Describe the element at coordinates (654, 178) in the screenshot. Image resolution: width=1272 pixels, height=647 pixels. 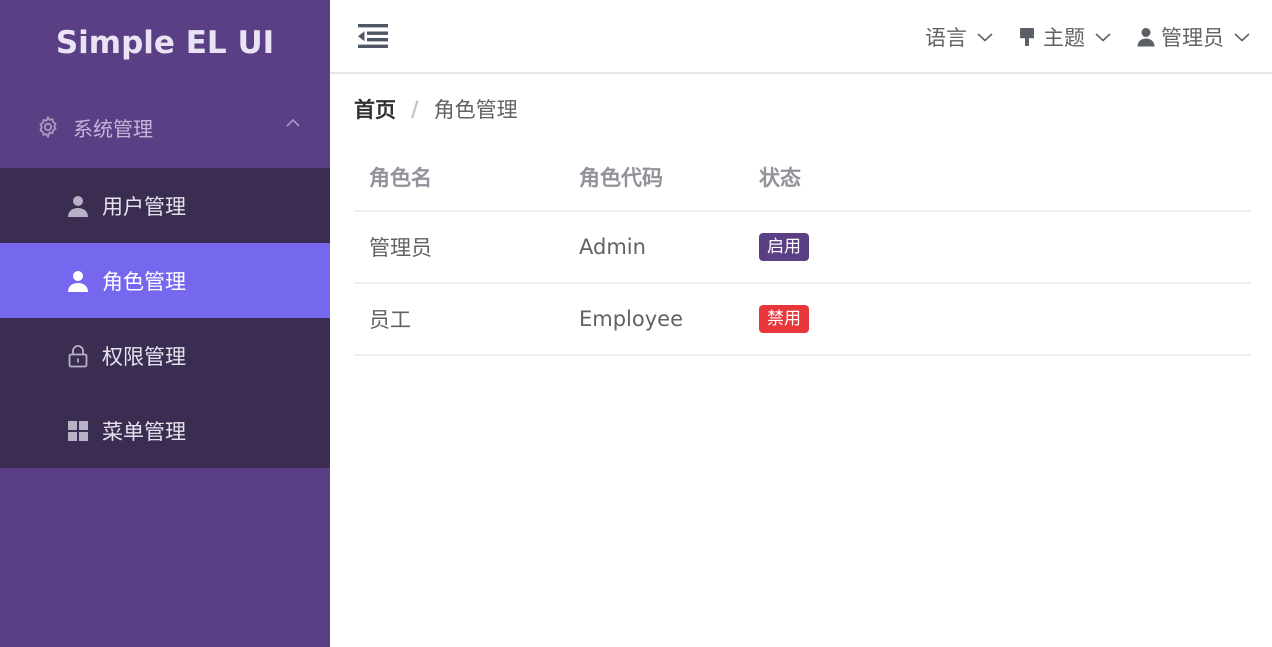
I see `column-header-role-code: 角色代码` at that location.